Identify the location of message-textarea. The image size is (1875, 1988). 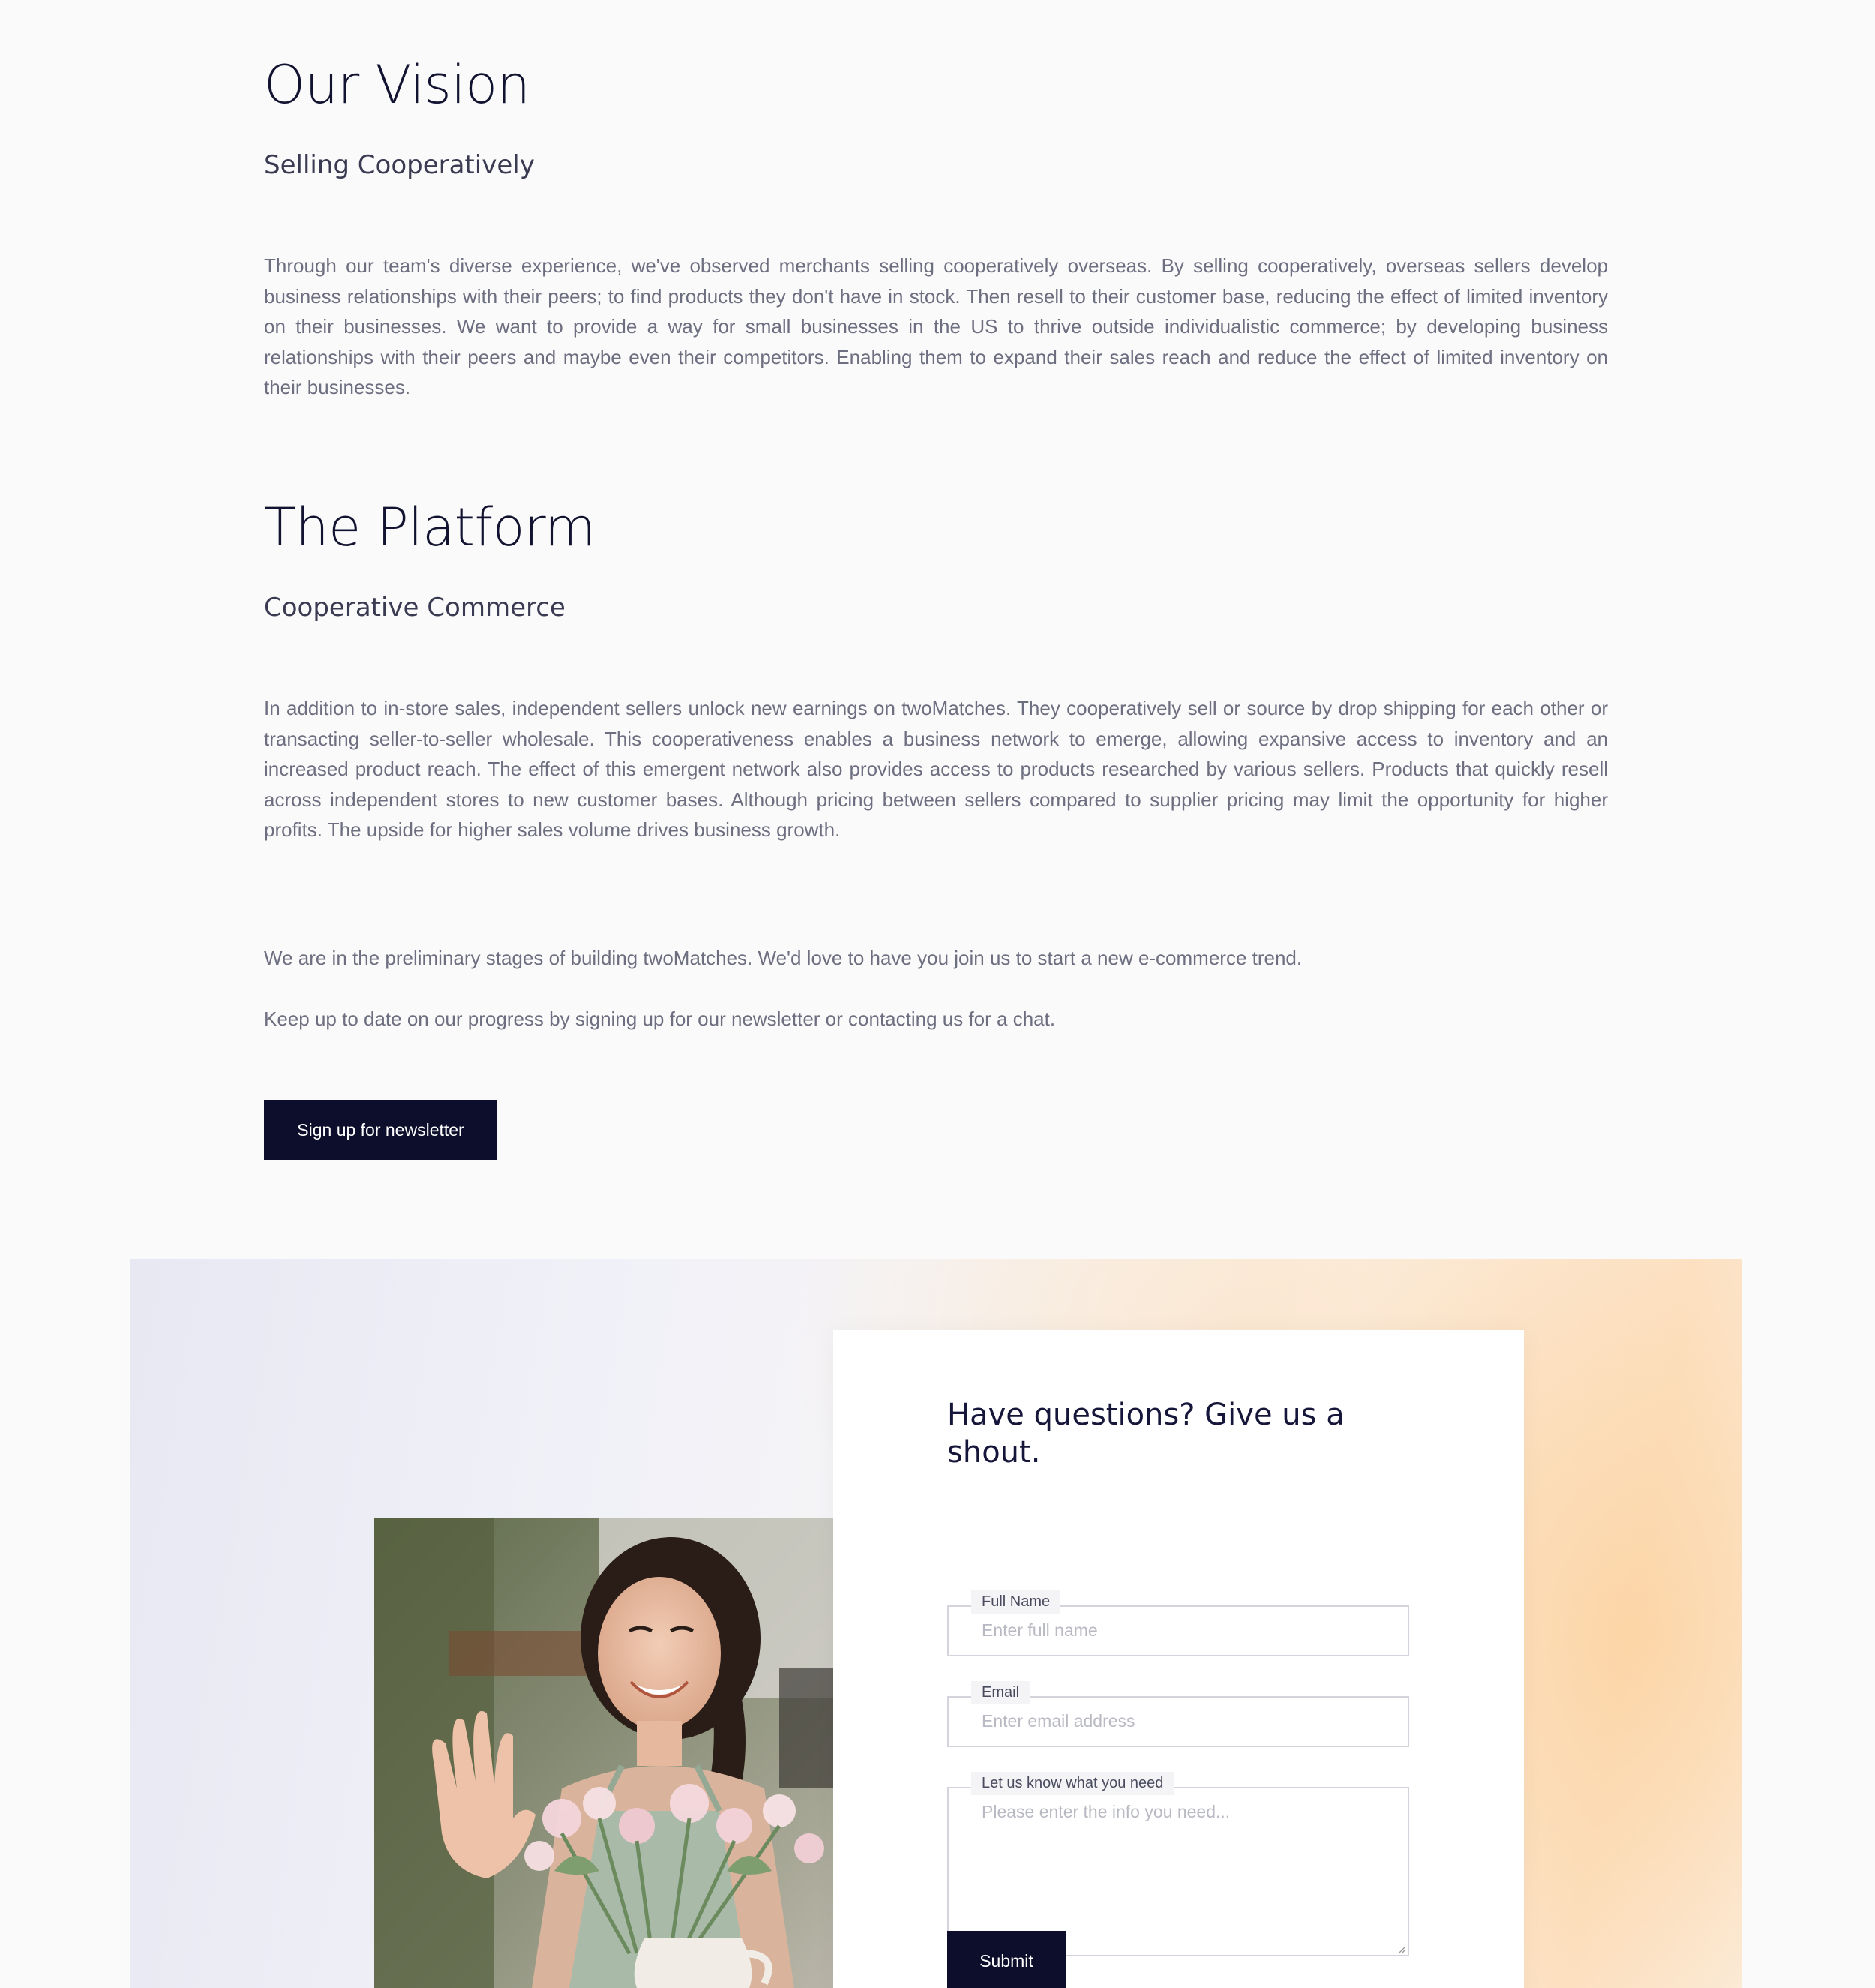
(1184, 1869).